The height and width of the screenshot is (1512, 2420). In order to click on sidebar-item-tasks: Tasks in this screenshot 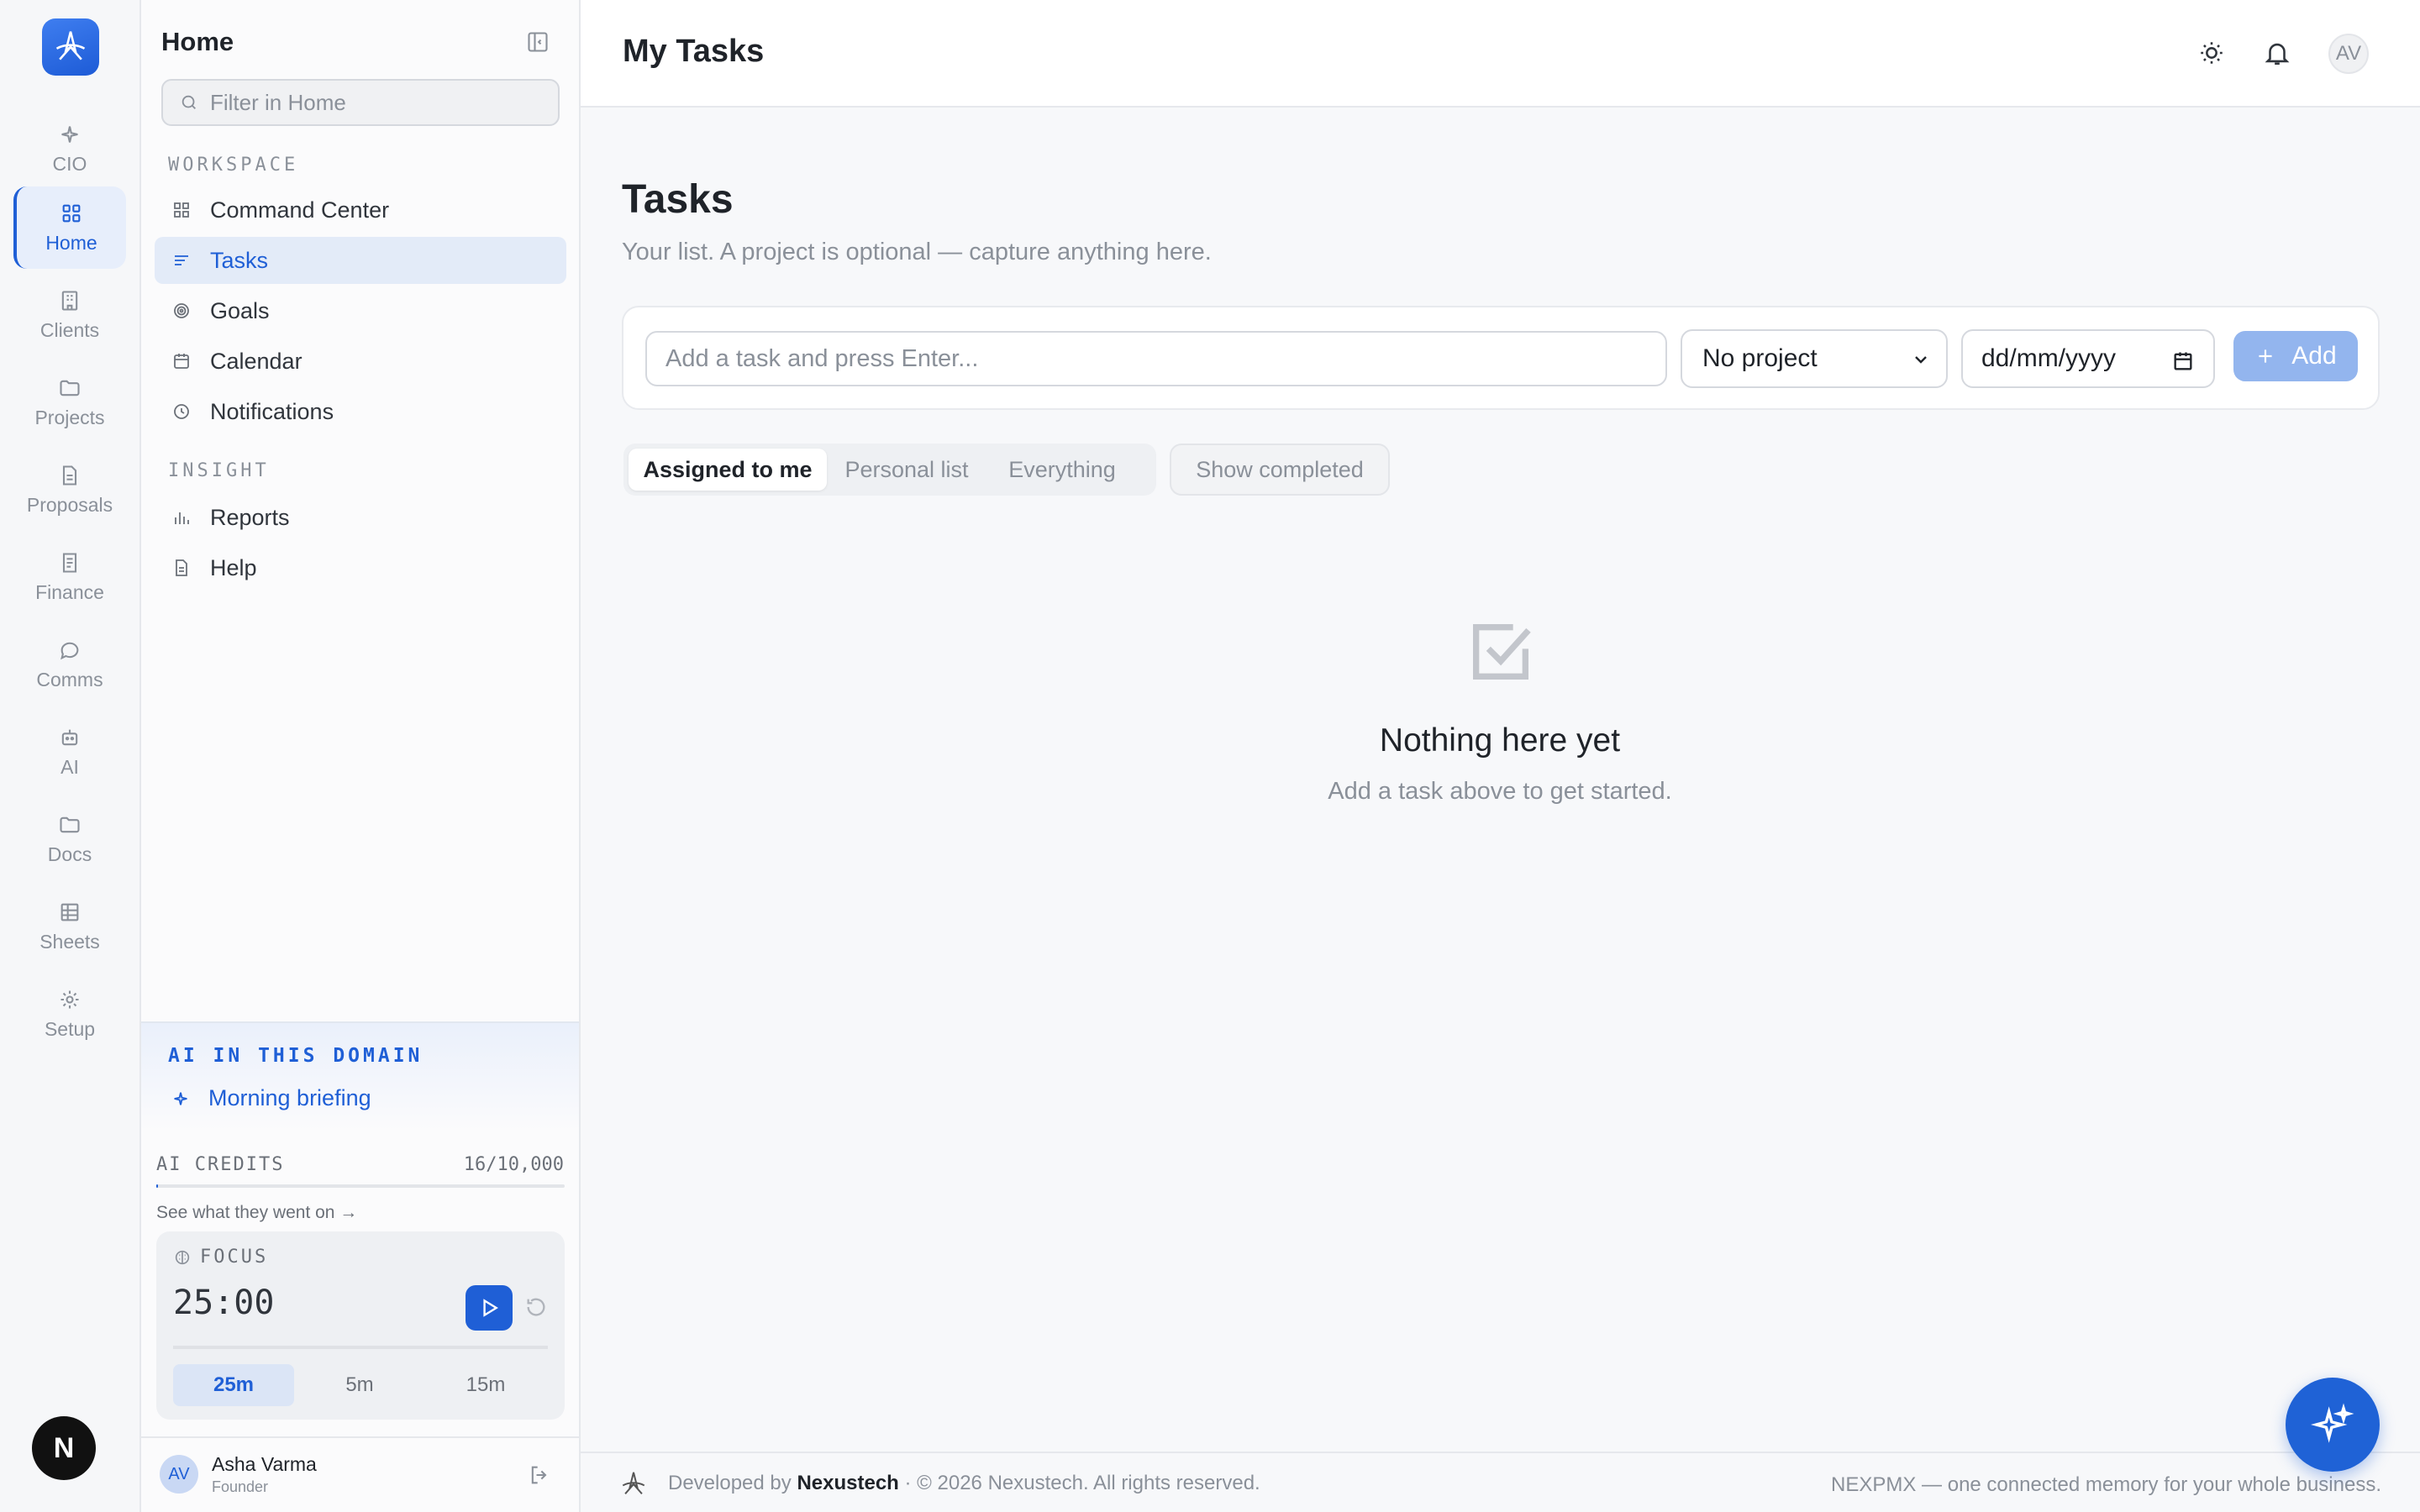, I will do `click(360, 260)`.